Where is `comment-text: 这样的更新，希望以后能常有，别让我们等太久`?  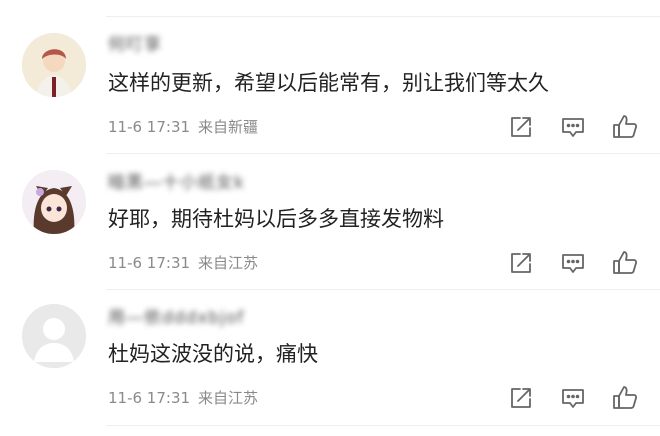 comment-text: 这样的更新，希望以后能常有，别让我们等太久 is located at coordinates (328, 83).